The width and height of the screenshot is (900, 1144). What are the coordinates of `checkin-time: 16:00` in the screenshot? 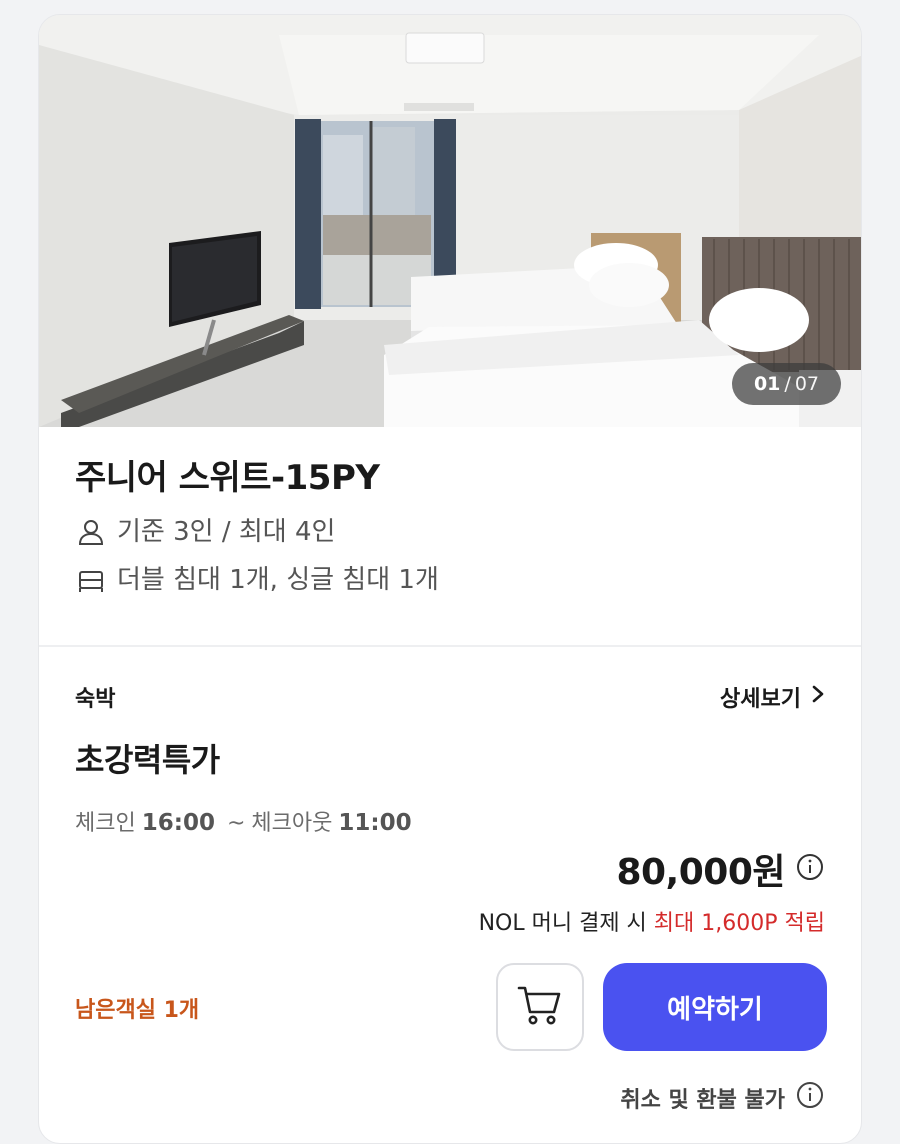 It's located at (178, 823).